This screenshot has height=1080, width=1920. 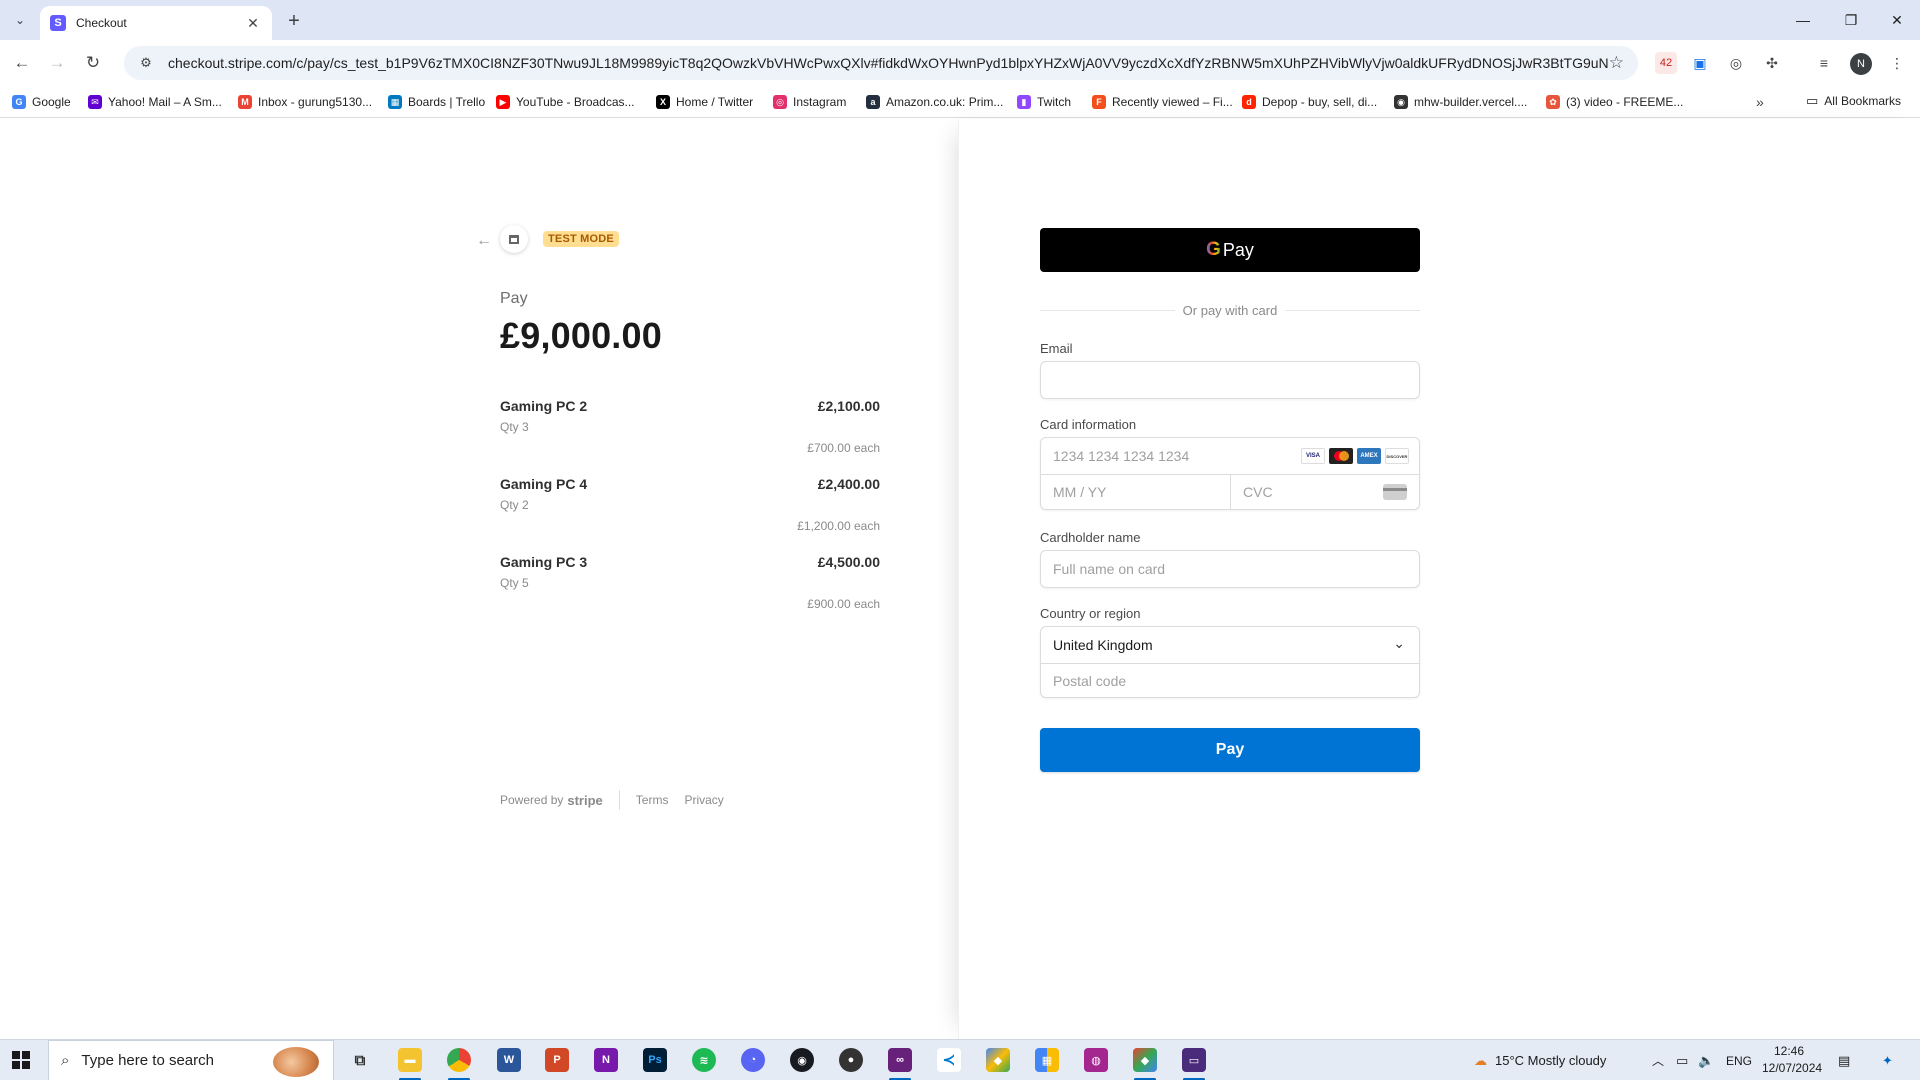 I want to click on bookmark-item: G Google, so click(x=41, y=102).